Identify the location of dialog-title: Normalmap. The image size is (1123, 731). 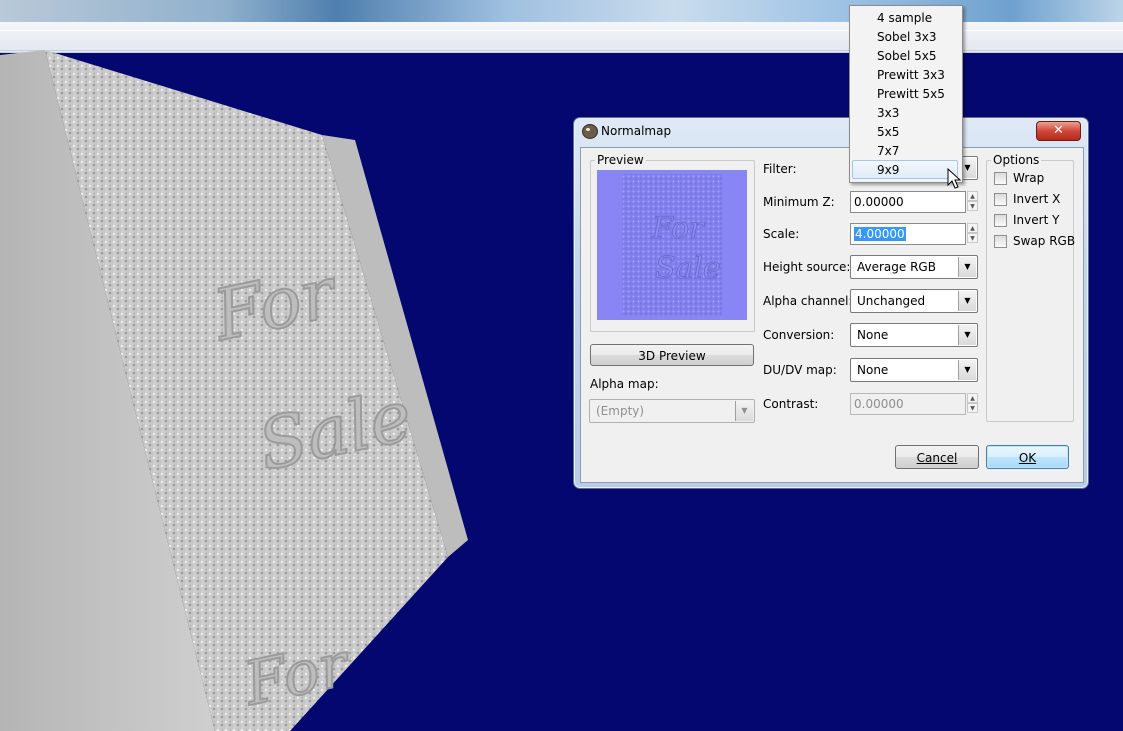
(636, 131).